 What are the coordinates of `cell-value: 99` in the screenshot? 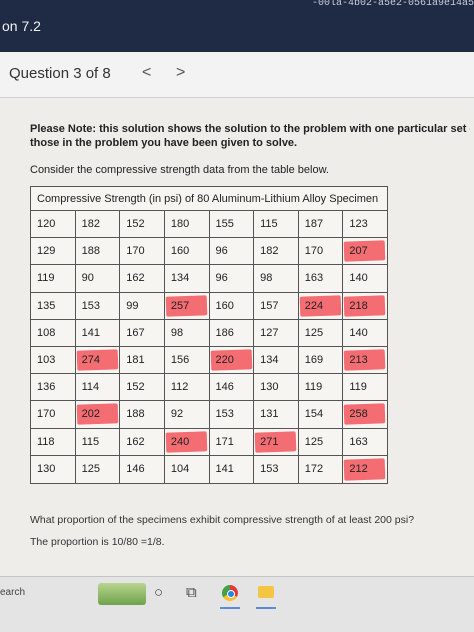 It's located at (132, 305).